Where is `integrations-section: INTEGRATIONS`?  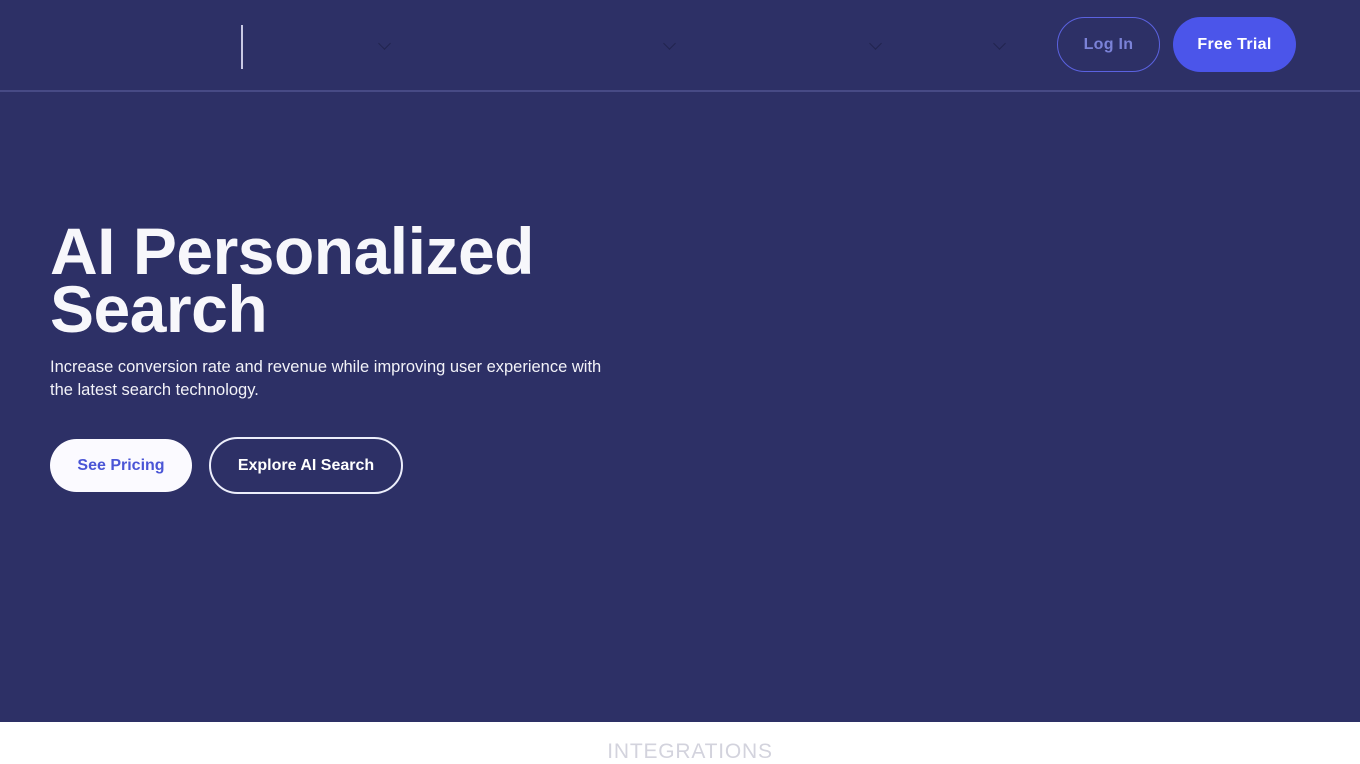
integrations-section: INTEGRATIONS is located at coordinates (680, 743).